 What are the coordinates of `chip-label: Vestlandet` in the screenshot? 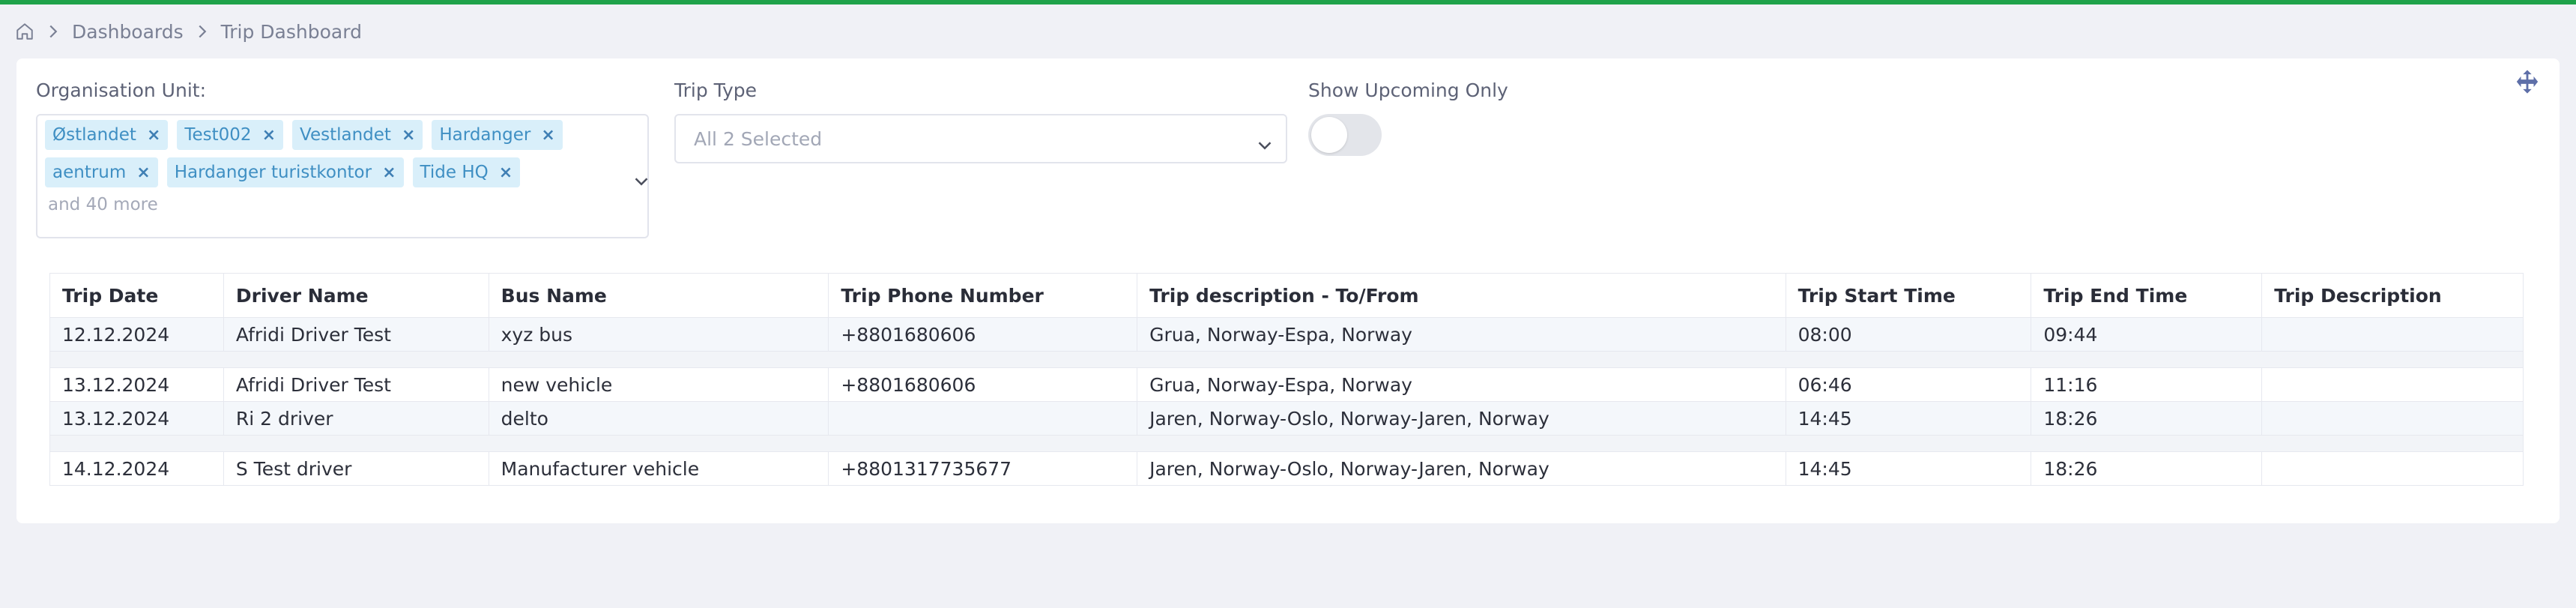 It's located at (345, 135).